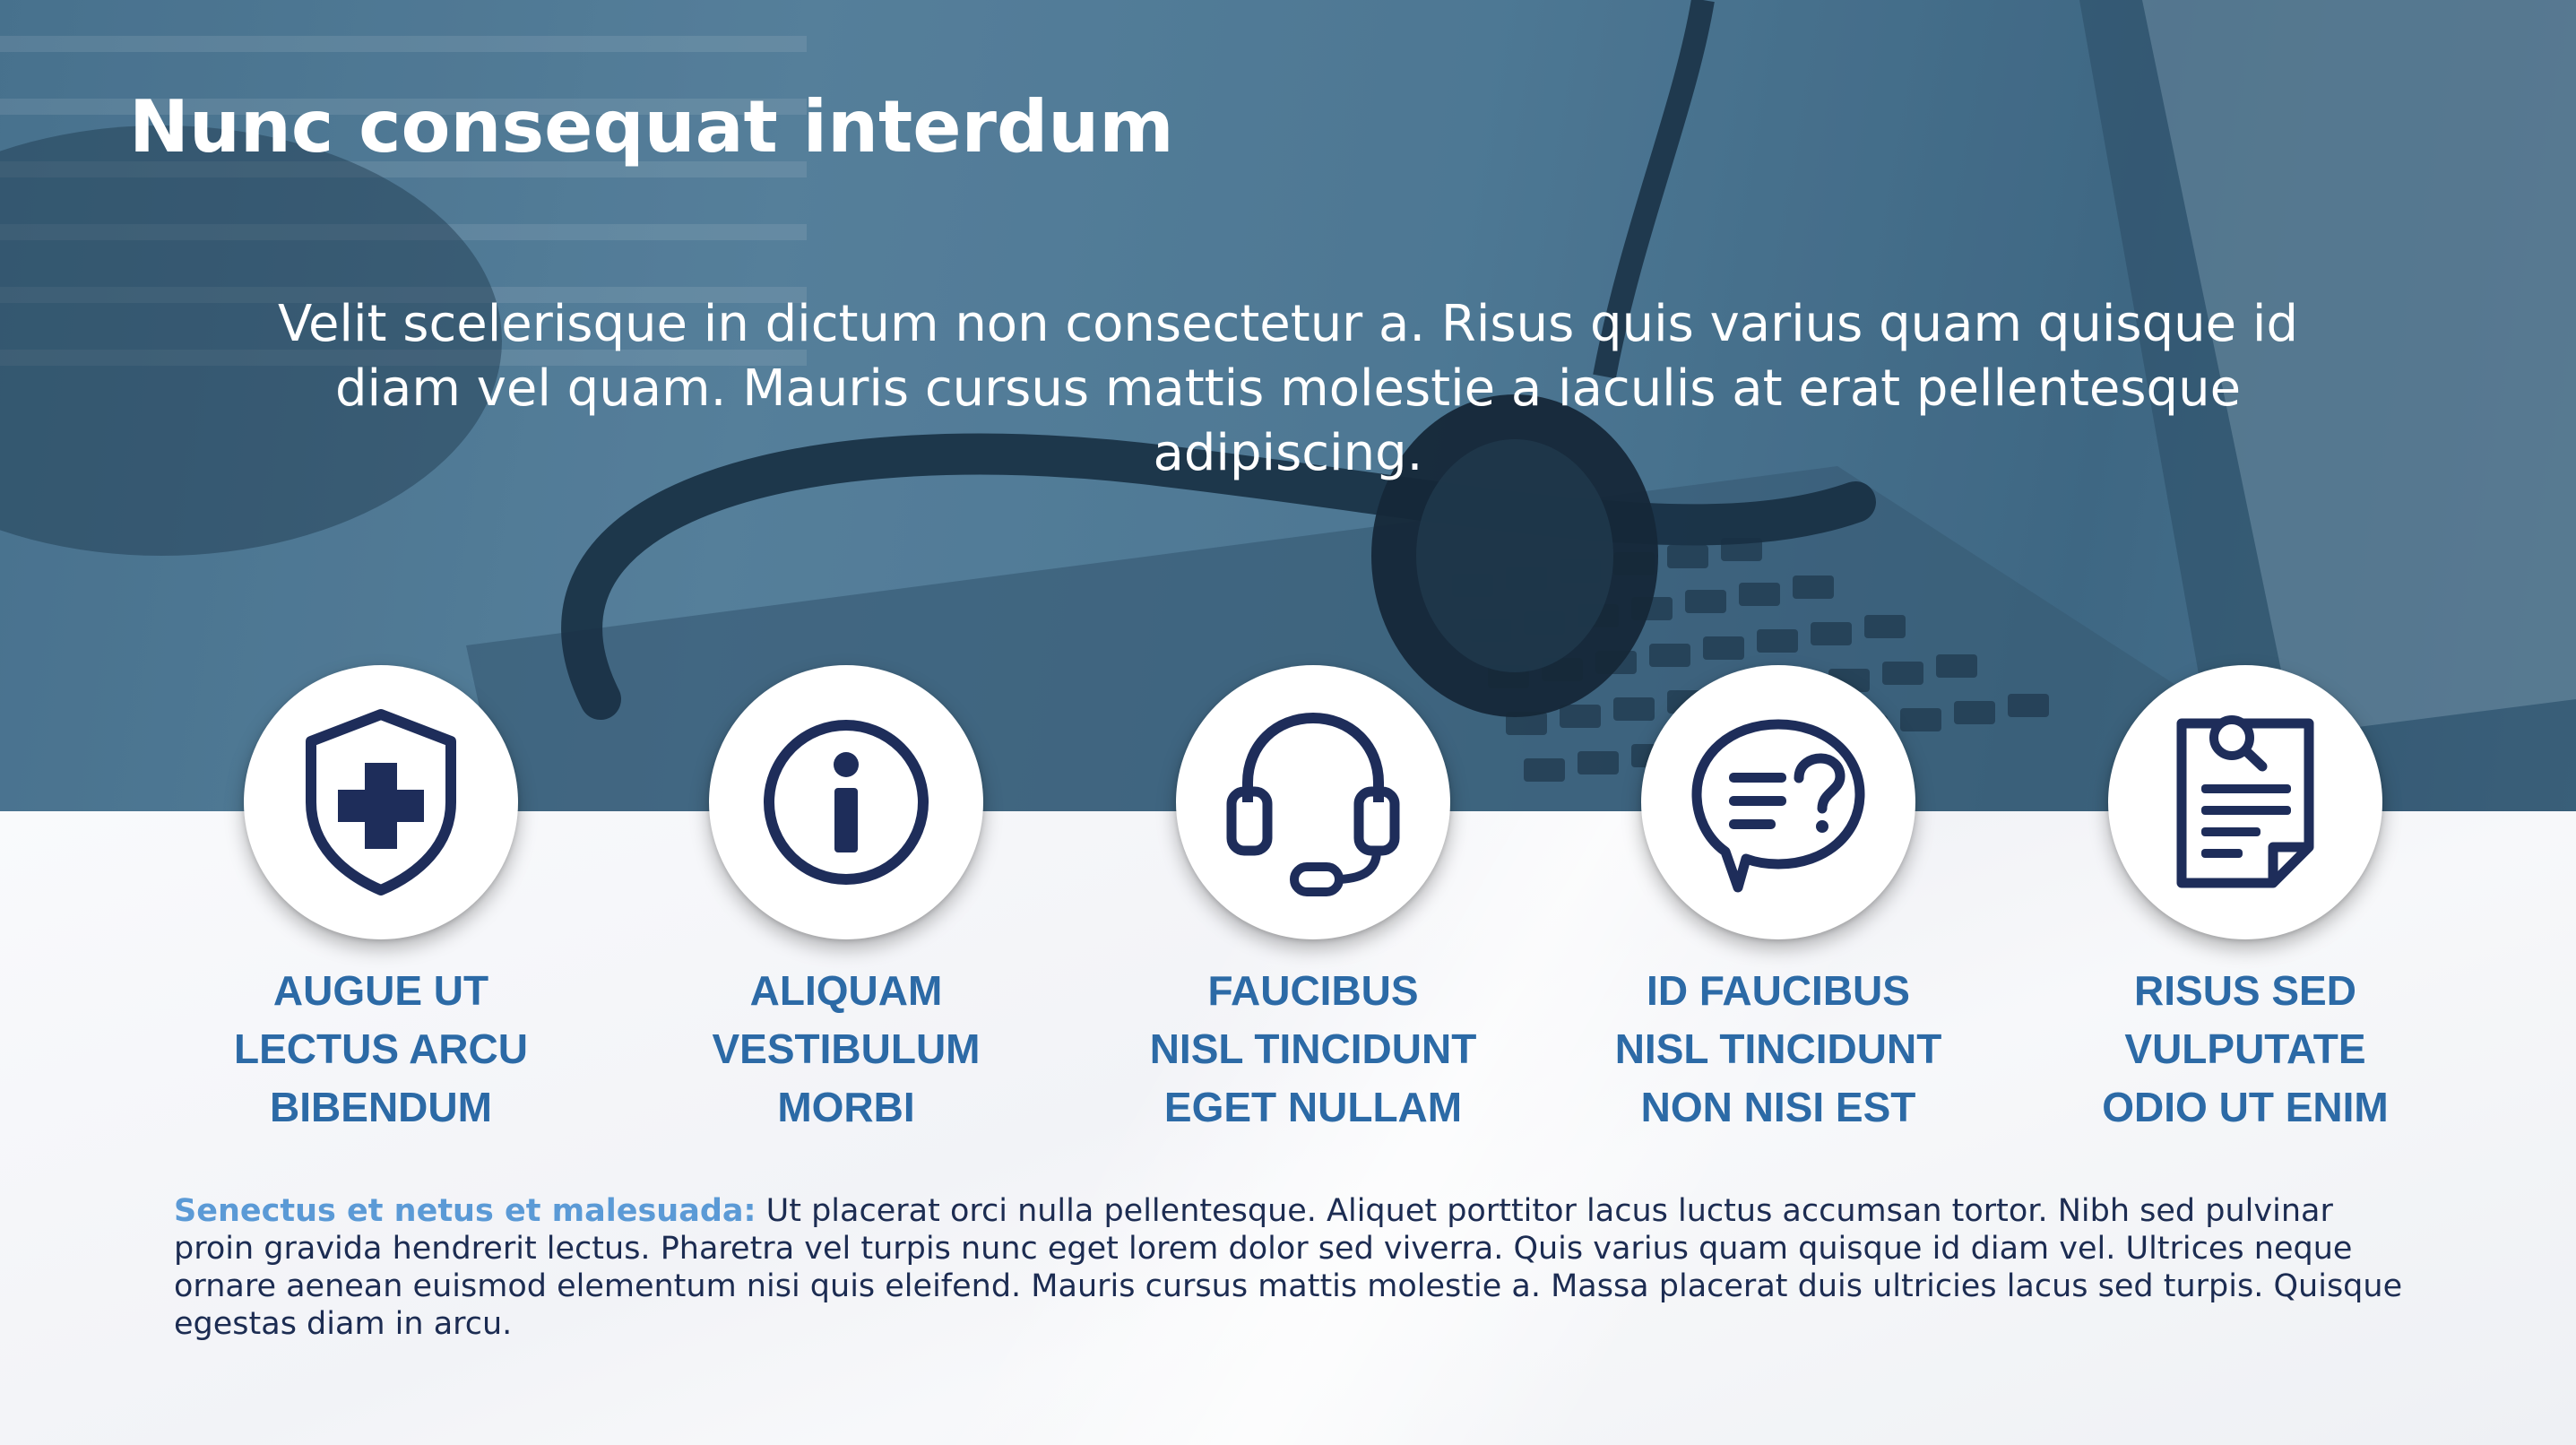 This screenshot has width=2576, height=1445. Describe the element at coordinates (1313, 1048) in the screenshot. I see `feature-label: FAUCIBUS NISL TINCIDUNT EGET NULLAM` at that location.